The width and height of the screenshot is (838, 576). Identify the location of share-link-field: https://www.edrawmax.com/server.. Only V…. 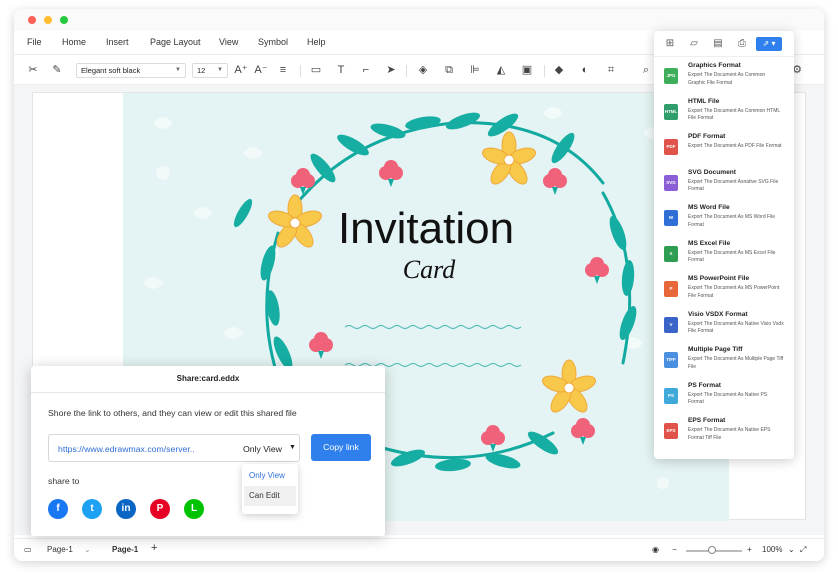
(174, 448).